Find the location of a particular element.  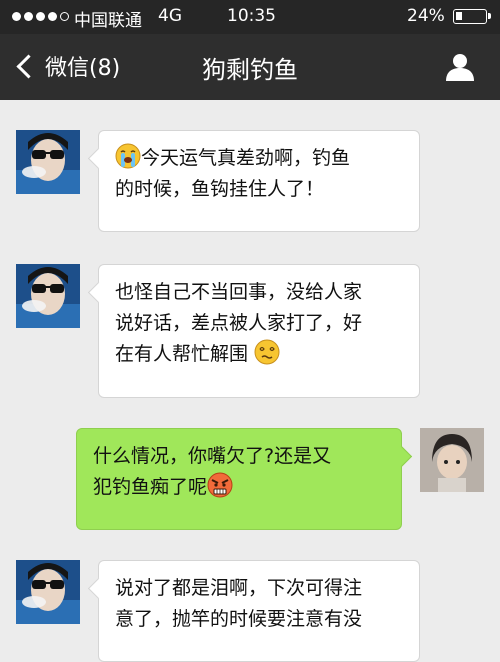

message-bubble-incoming: 今天运气真差劲啊，钓鱼 的时候，鱼钩挂住人了！ is located at coordinates (253, 181).